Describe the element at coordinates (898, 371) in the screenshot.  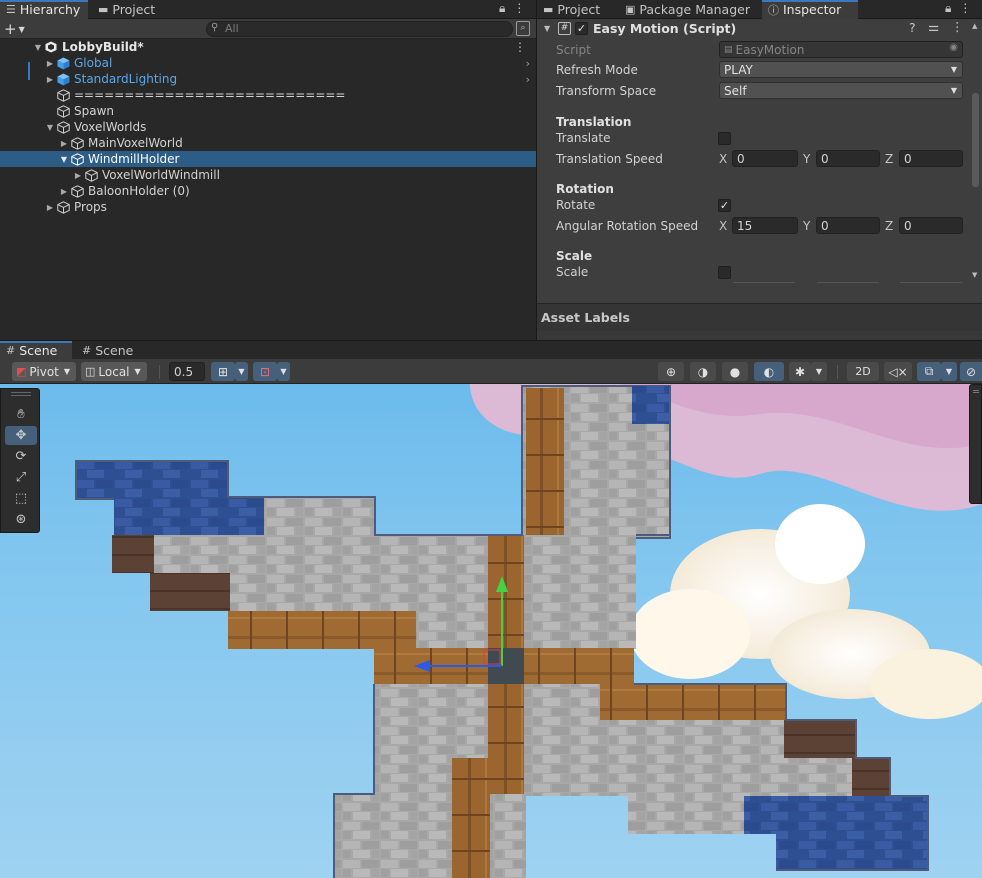
I see `audio-toggle: ◁×` at that location.